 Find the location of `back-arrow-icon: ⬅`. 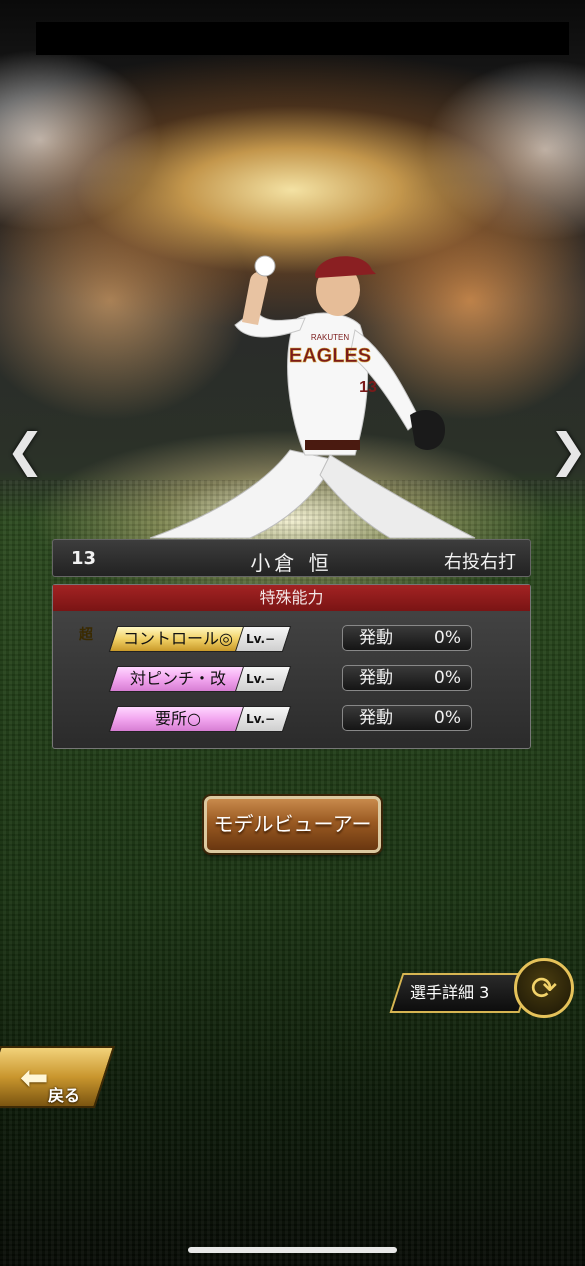

back-arrow-icon: ⬅ is located at coordinates (34, 1078).